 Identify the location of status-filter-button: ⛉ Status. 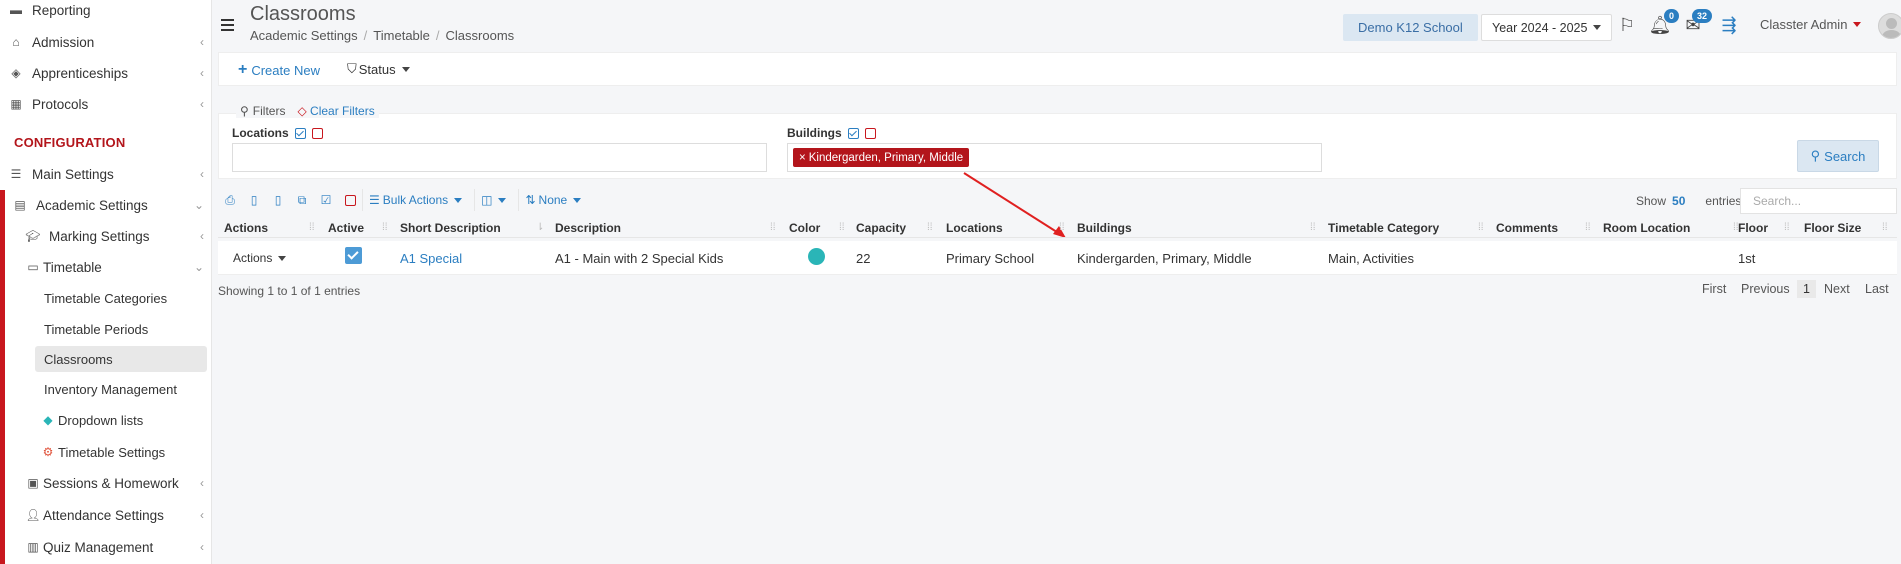
(378, 69).